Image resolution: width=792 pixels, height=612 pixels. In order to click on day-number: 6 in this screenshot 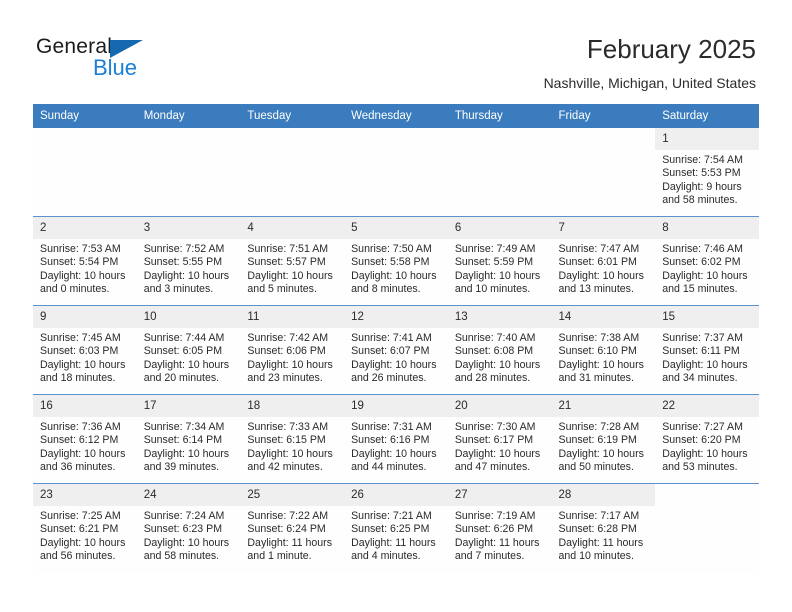, I will do `click(499, 228)`.